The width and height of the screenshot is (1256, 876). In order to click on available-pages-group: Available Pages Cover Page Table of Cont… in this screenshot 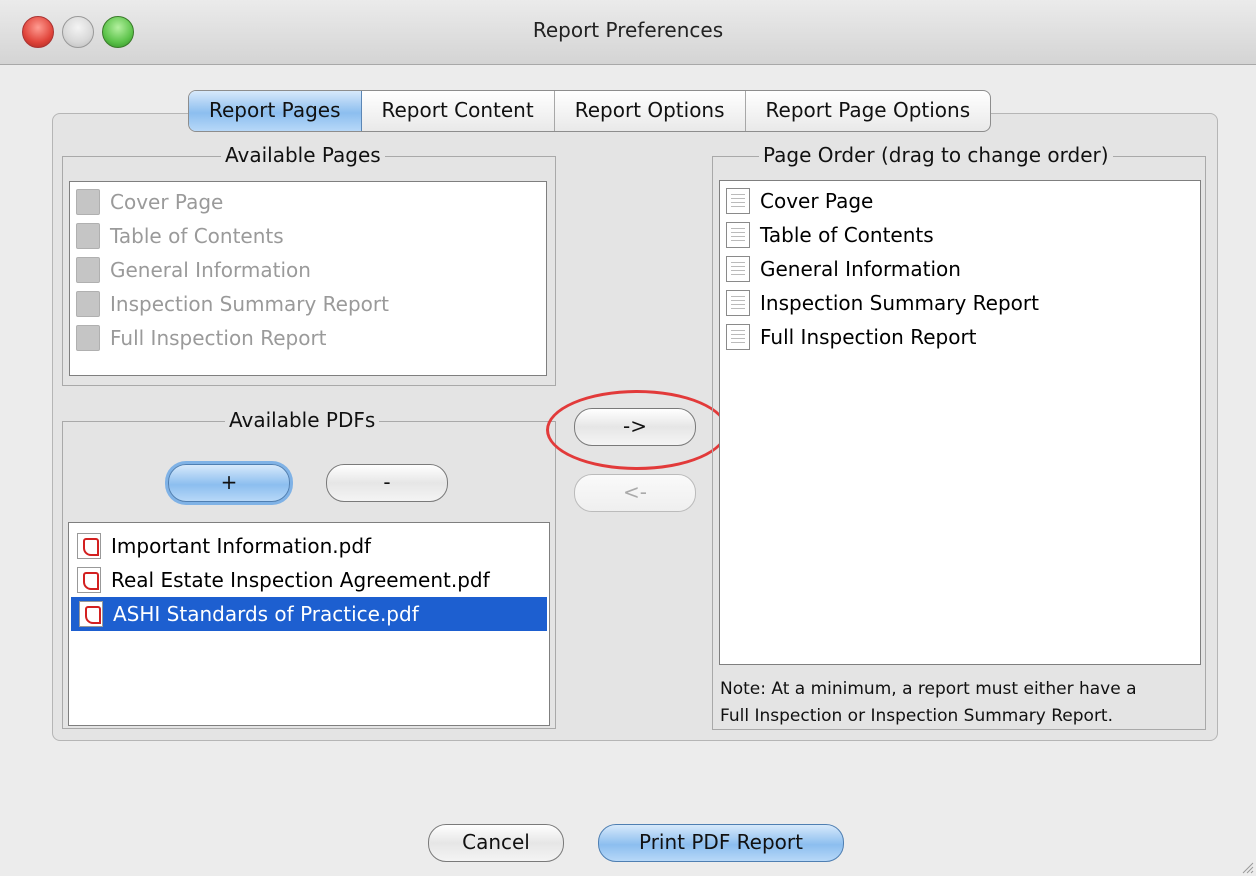, I will do `click(309, 264)`.